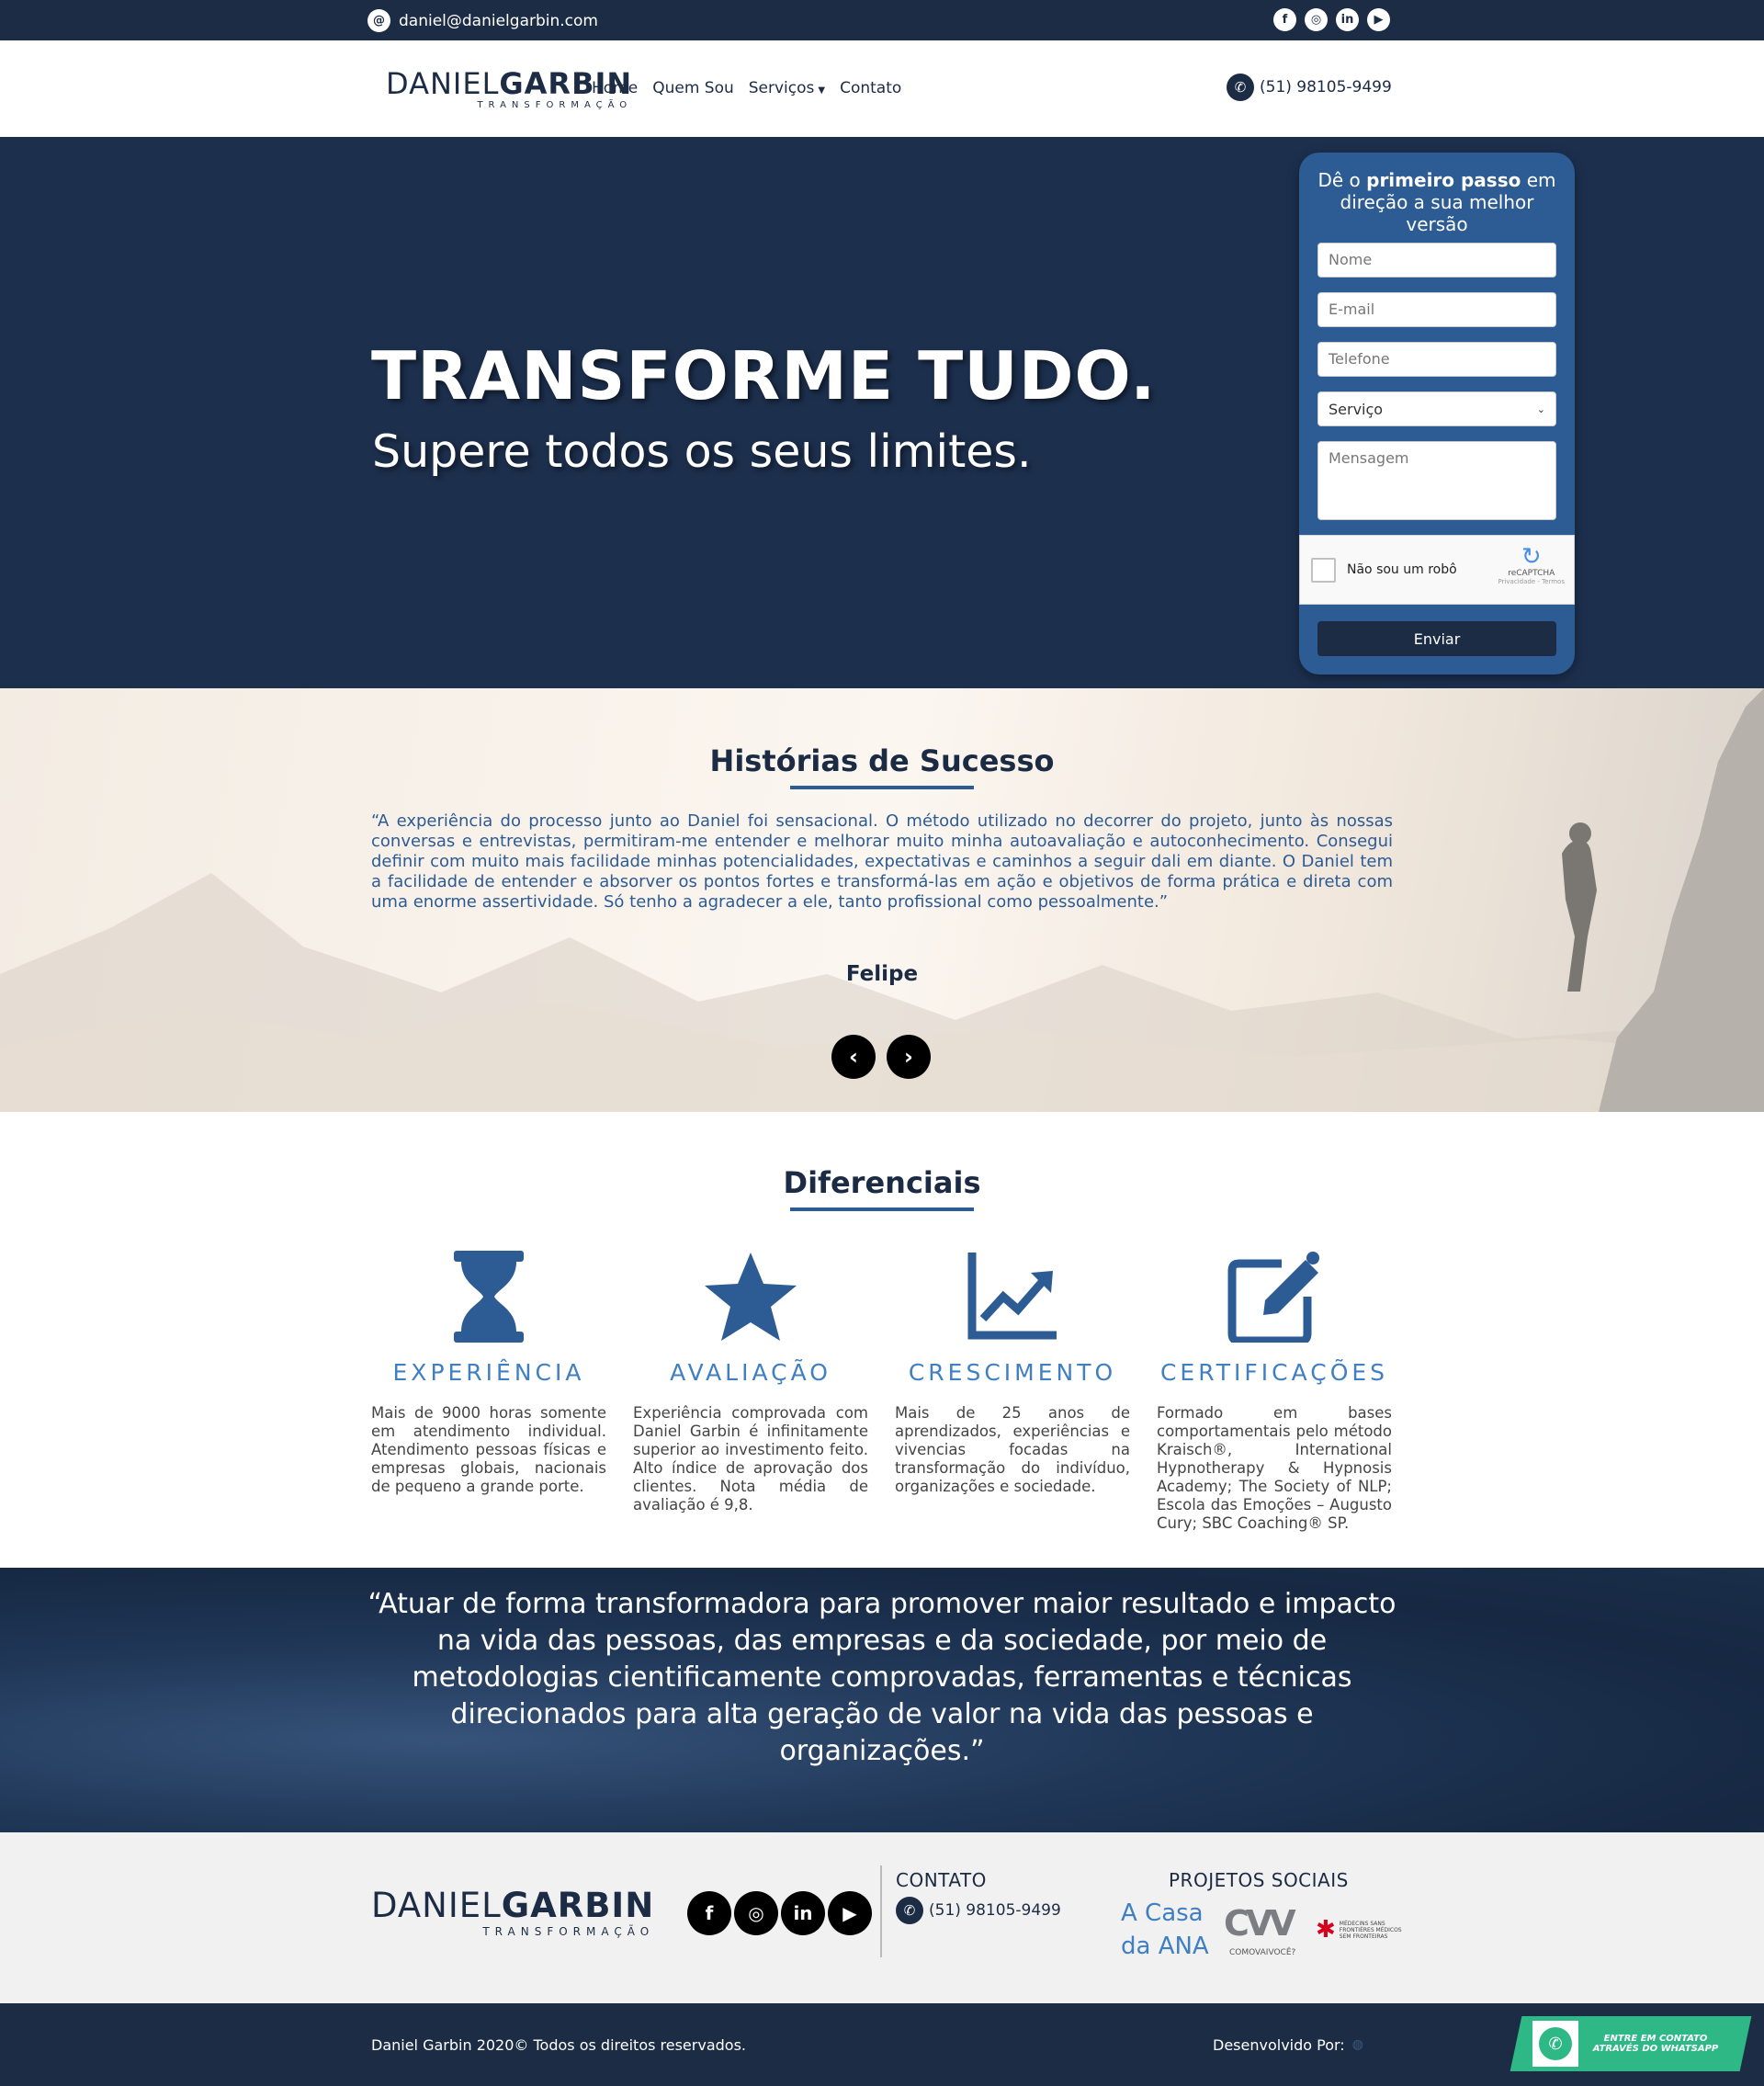 The width and height of the screenshot is (1764, 2086). What do you see at coordinates (1274, 1372) in the screenshot?
I see `differential-name: CERTIFICAÇÕES` at bounding box center [1274, 1372].